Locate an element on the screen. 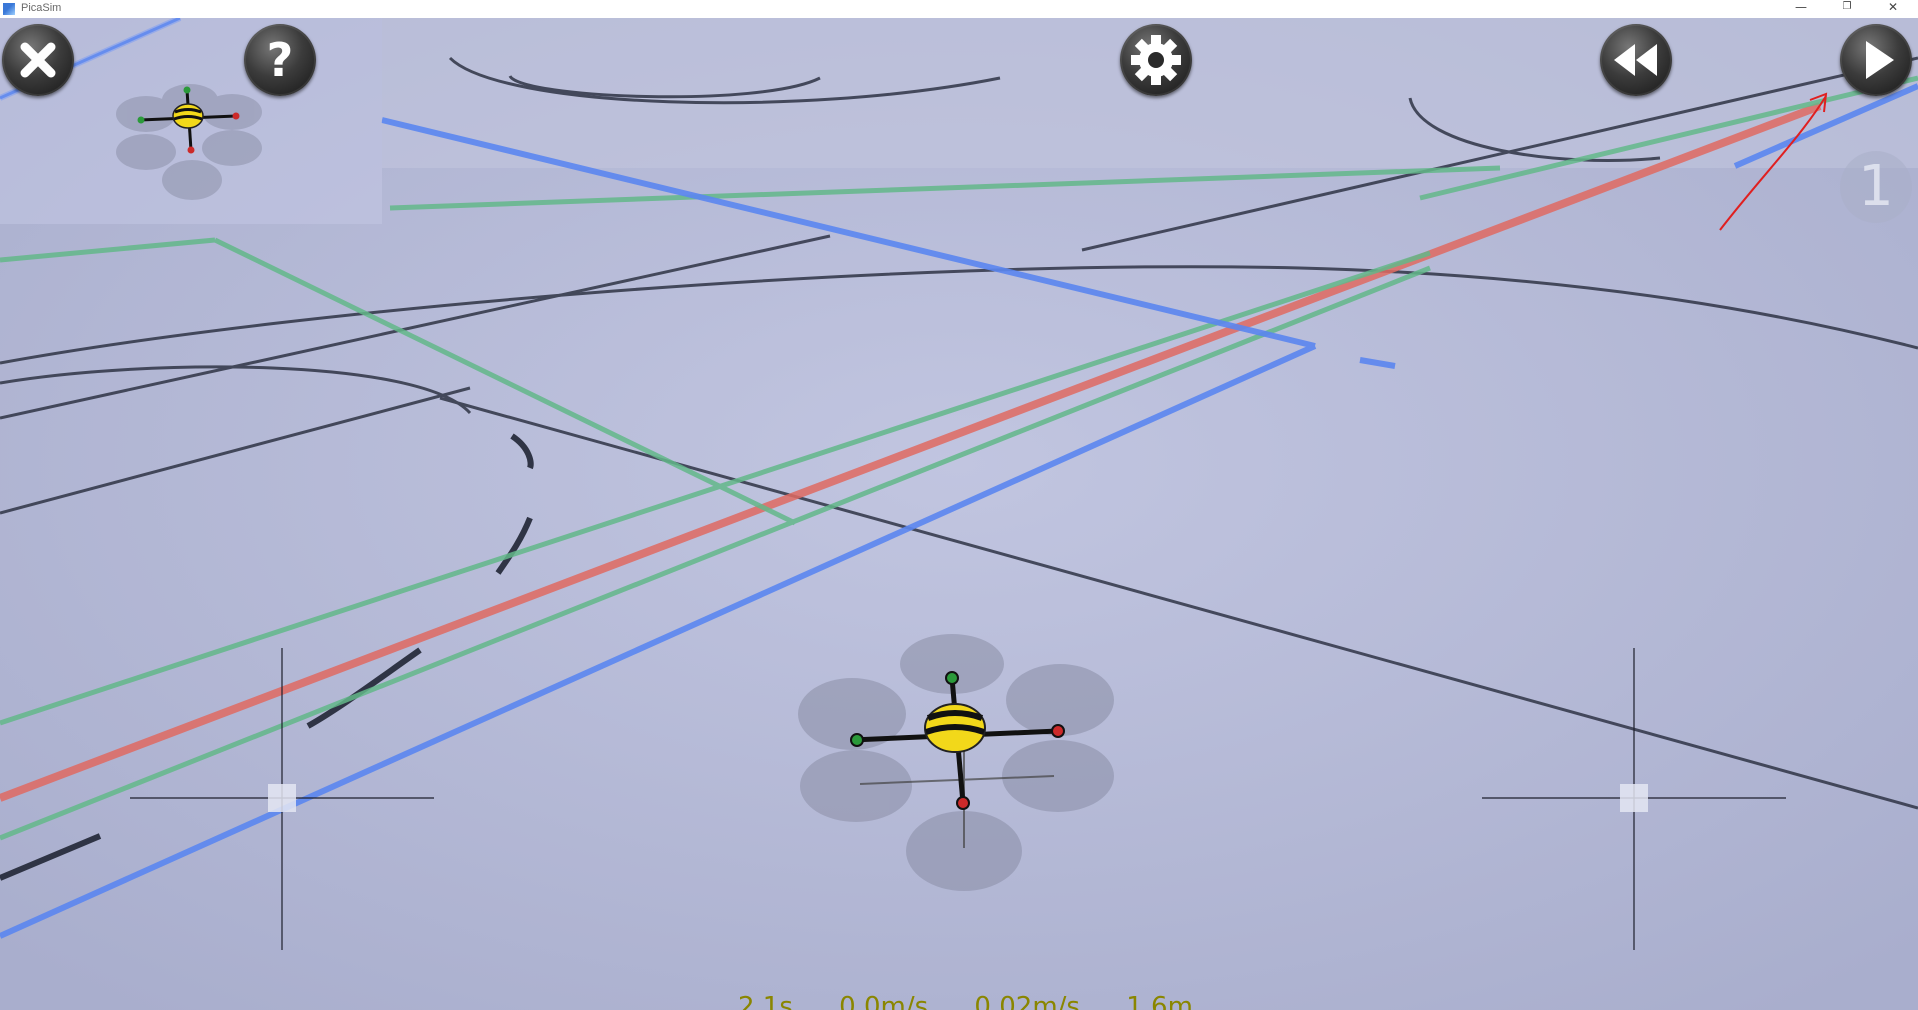  play-button is located at coordinates (1876, 60).